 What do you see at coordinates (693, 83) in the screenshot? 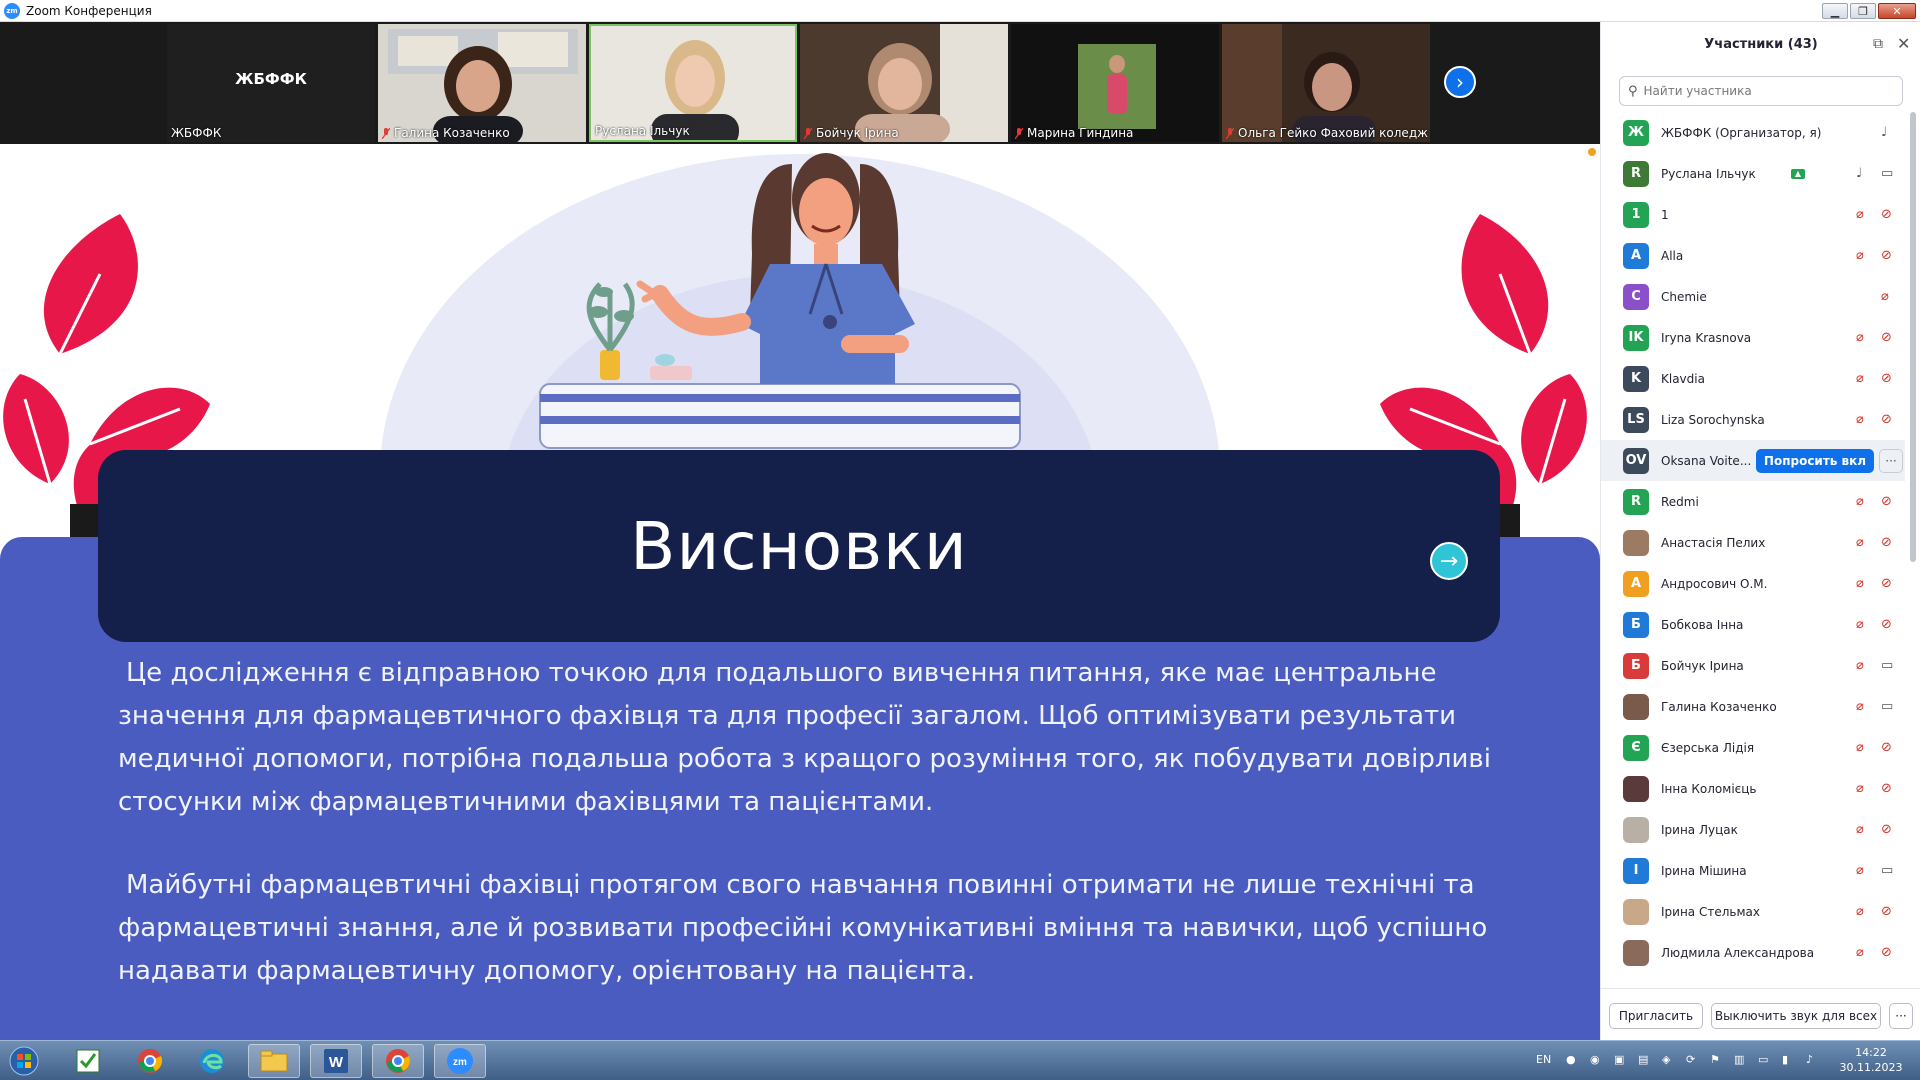
I see `video-tile-ruslana: Руслана Ільчук` at bounding box center [693, 83].